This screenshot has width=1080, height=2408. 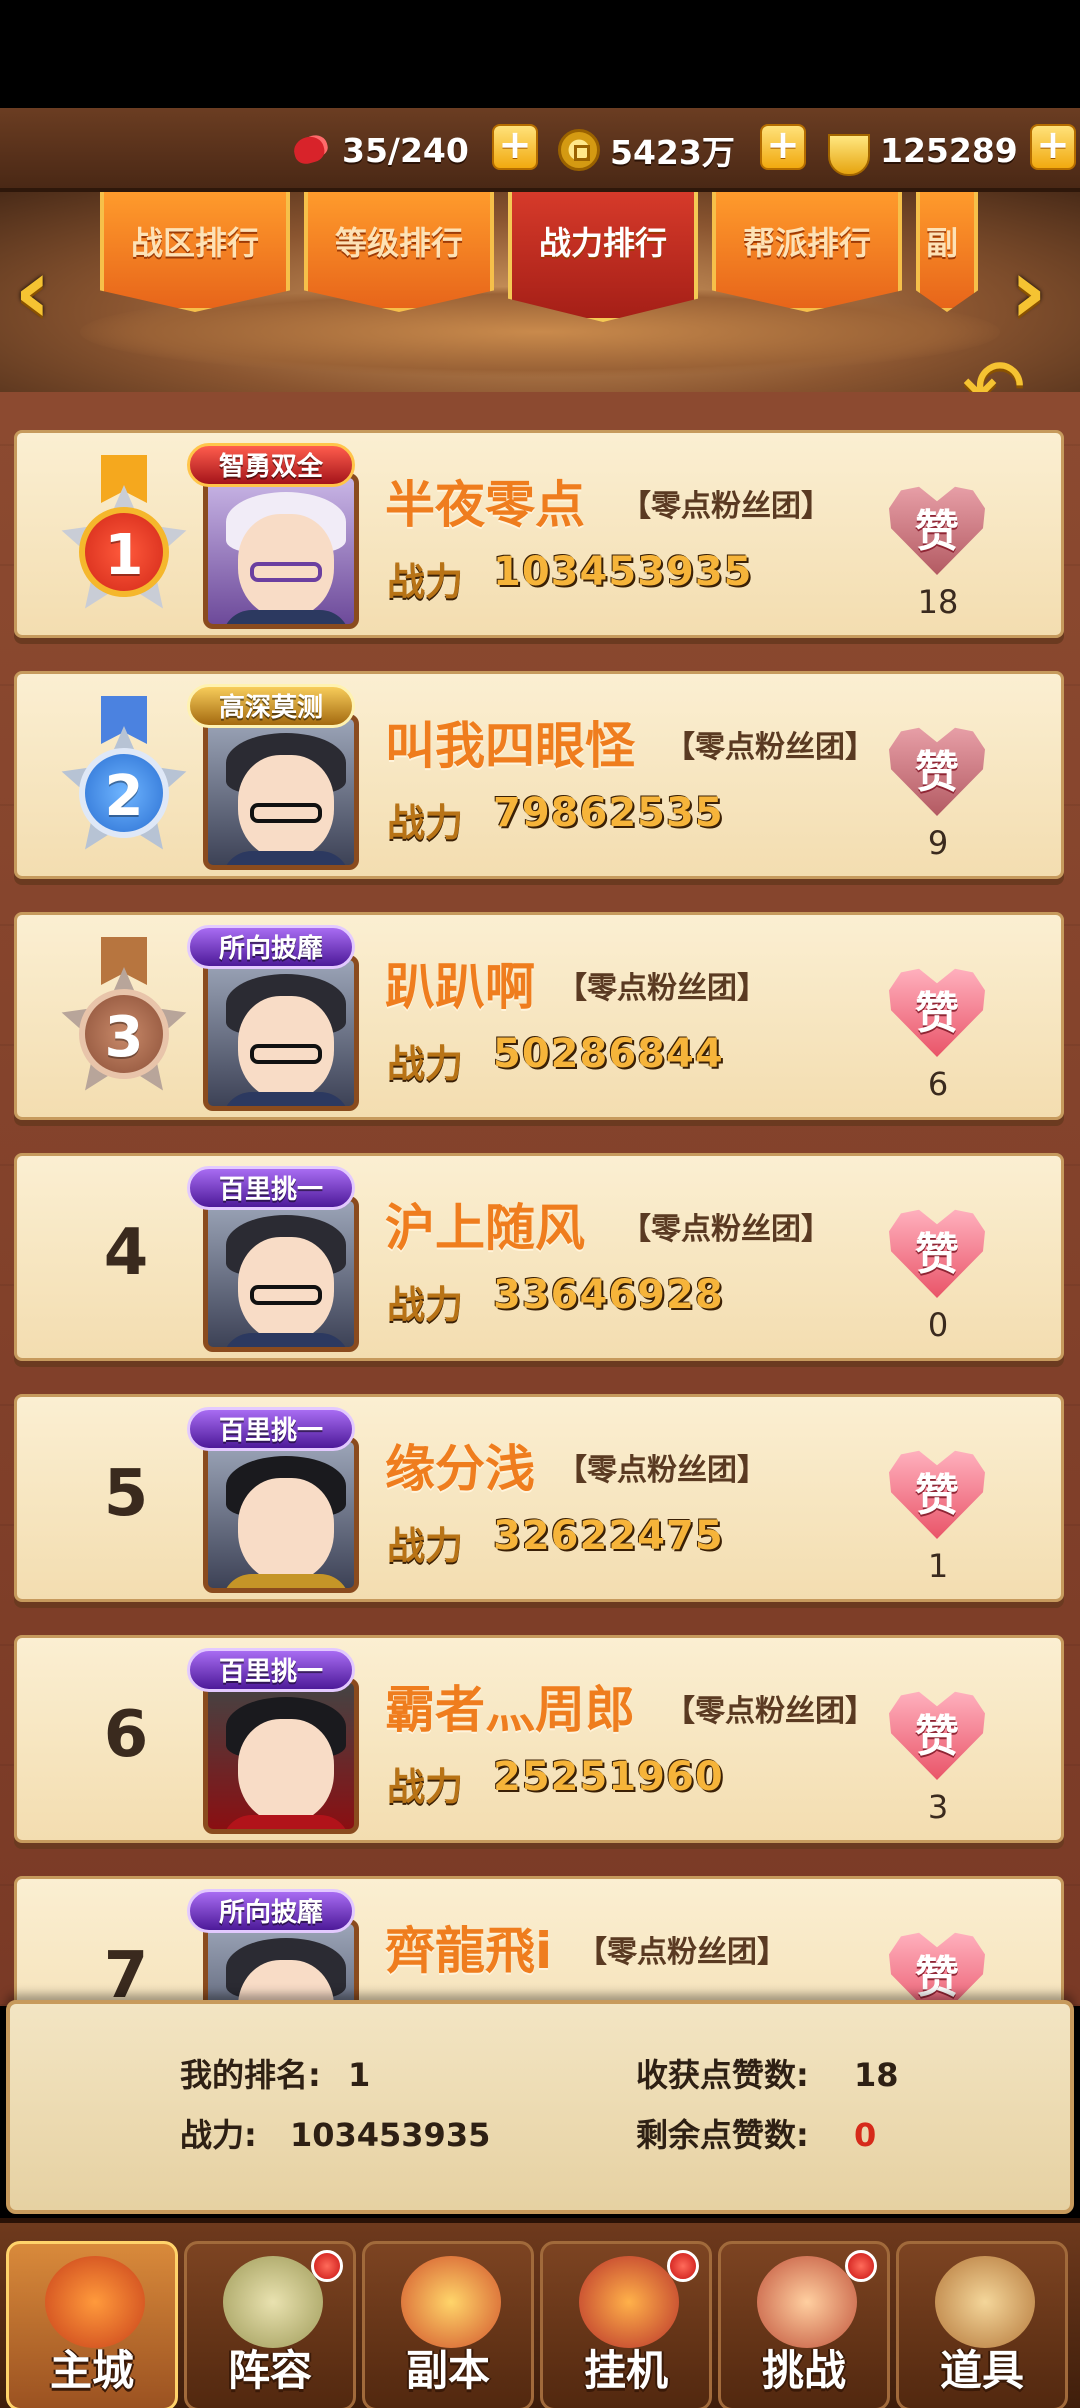 What do you see at coordinates (273, 2302) in the screenshot?
I see `formation-icon` at bounding box center [273, 2302].